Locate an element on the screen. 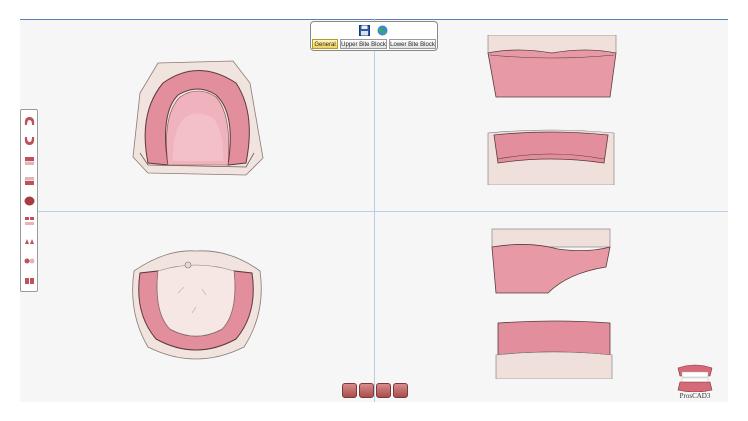 This screenshot has height=421, width=748. bite-view-icon is located at coordinates (383, 390).